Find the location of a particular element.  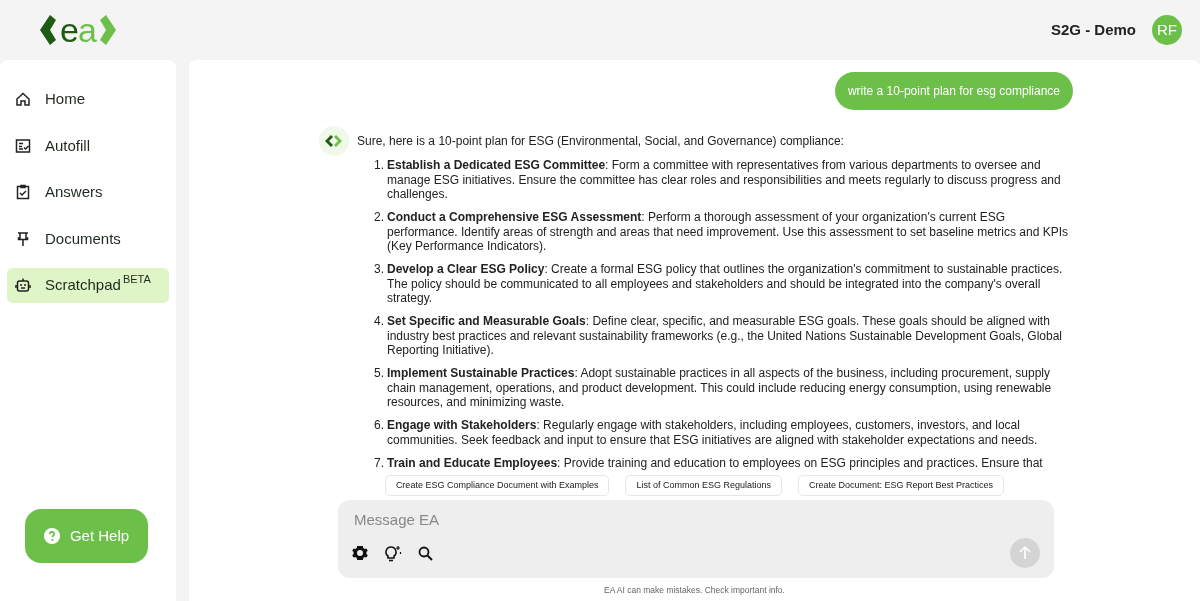

search-icon is located at coordinates (425, 553).